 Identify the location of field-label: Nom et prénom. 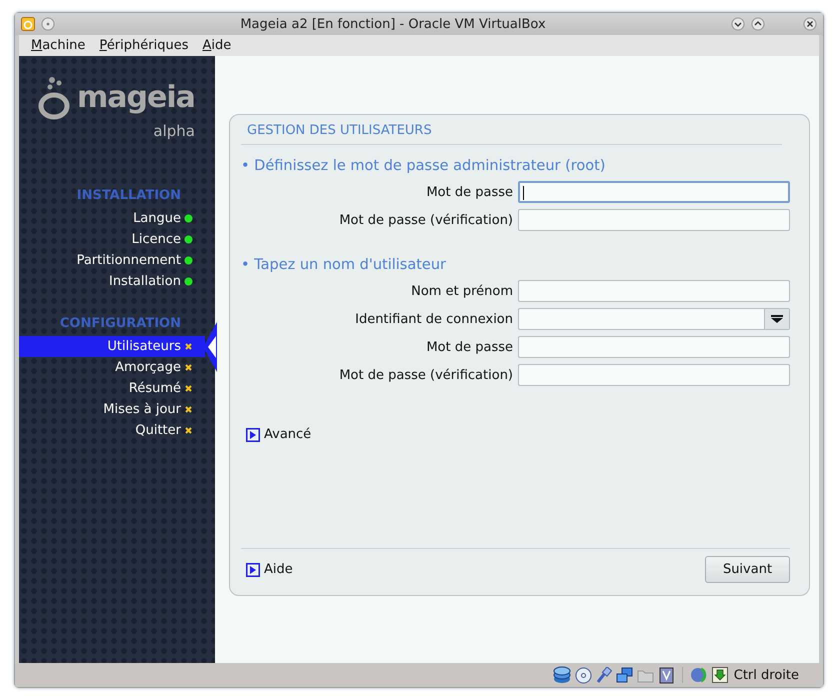
(462, 291).